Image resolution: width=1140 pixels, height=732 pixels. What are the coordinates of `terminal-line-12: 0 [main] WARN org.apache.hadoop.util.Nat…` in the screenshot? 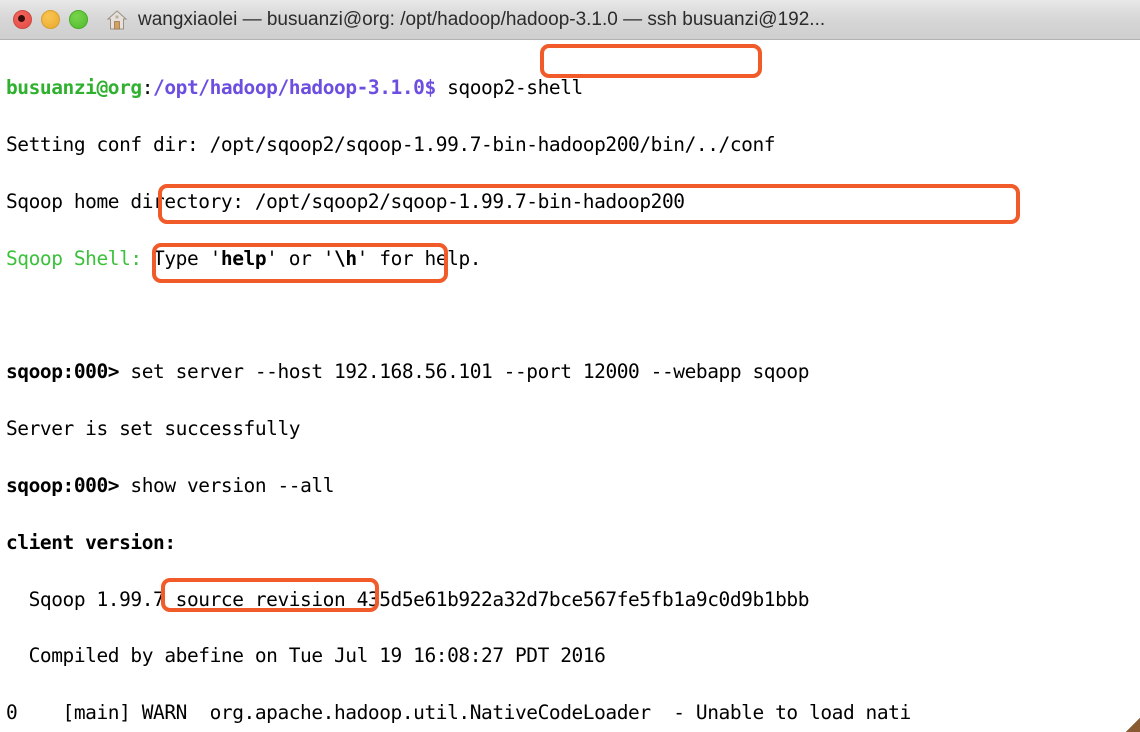 It's located at (458, 713).